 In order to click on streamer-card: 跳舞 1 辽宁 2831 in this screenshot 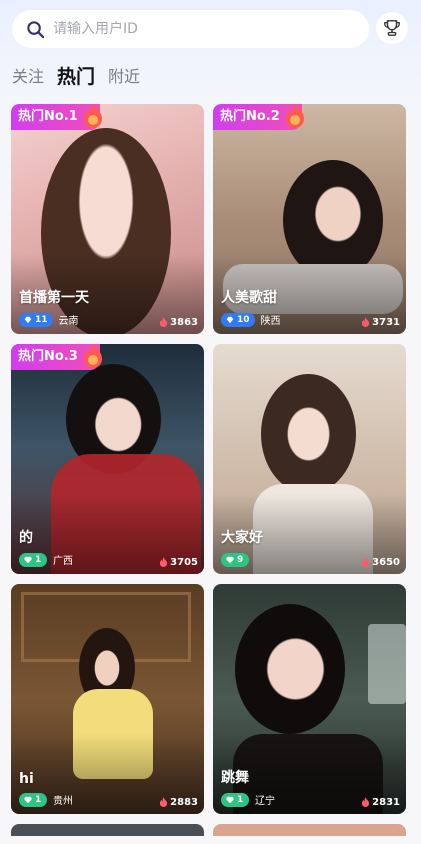, I will do `click(309, 699)`.